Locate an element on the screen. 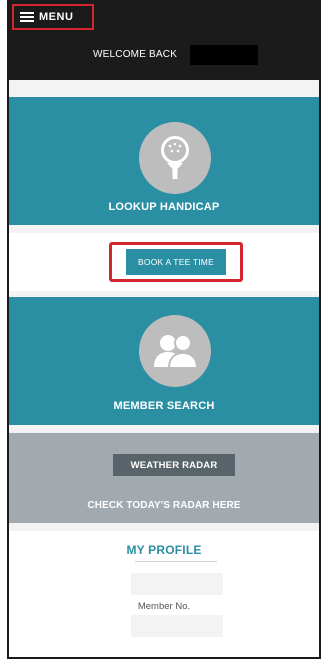 The image size is (322, 659). weather-radar-tile: WEATHER RADAR CHECK TODAY'S RADAR HERE is located at coordinates (164, 478).